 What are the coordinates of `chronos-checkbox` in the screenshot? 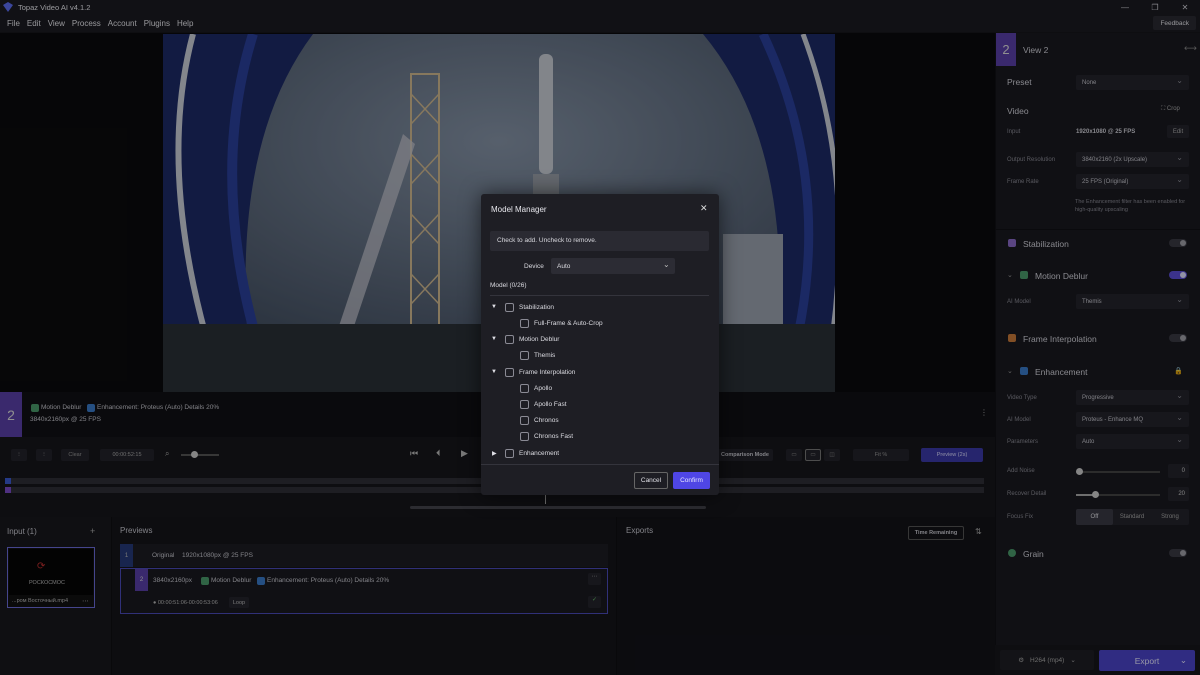 It's located at (524, 420).